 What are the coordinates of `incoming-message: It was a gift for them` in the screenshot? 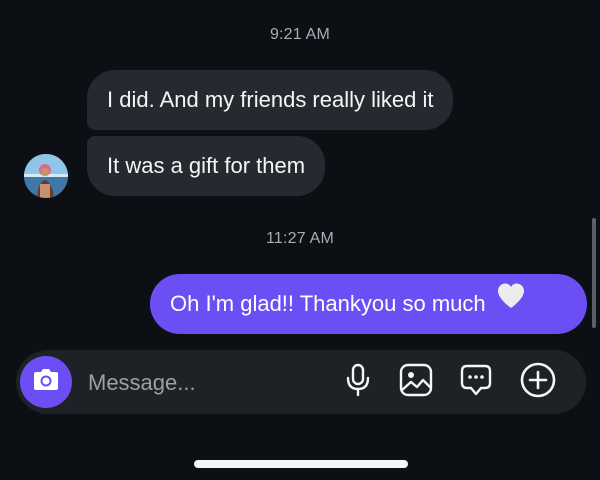 It's located at (206, 166).